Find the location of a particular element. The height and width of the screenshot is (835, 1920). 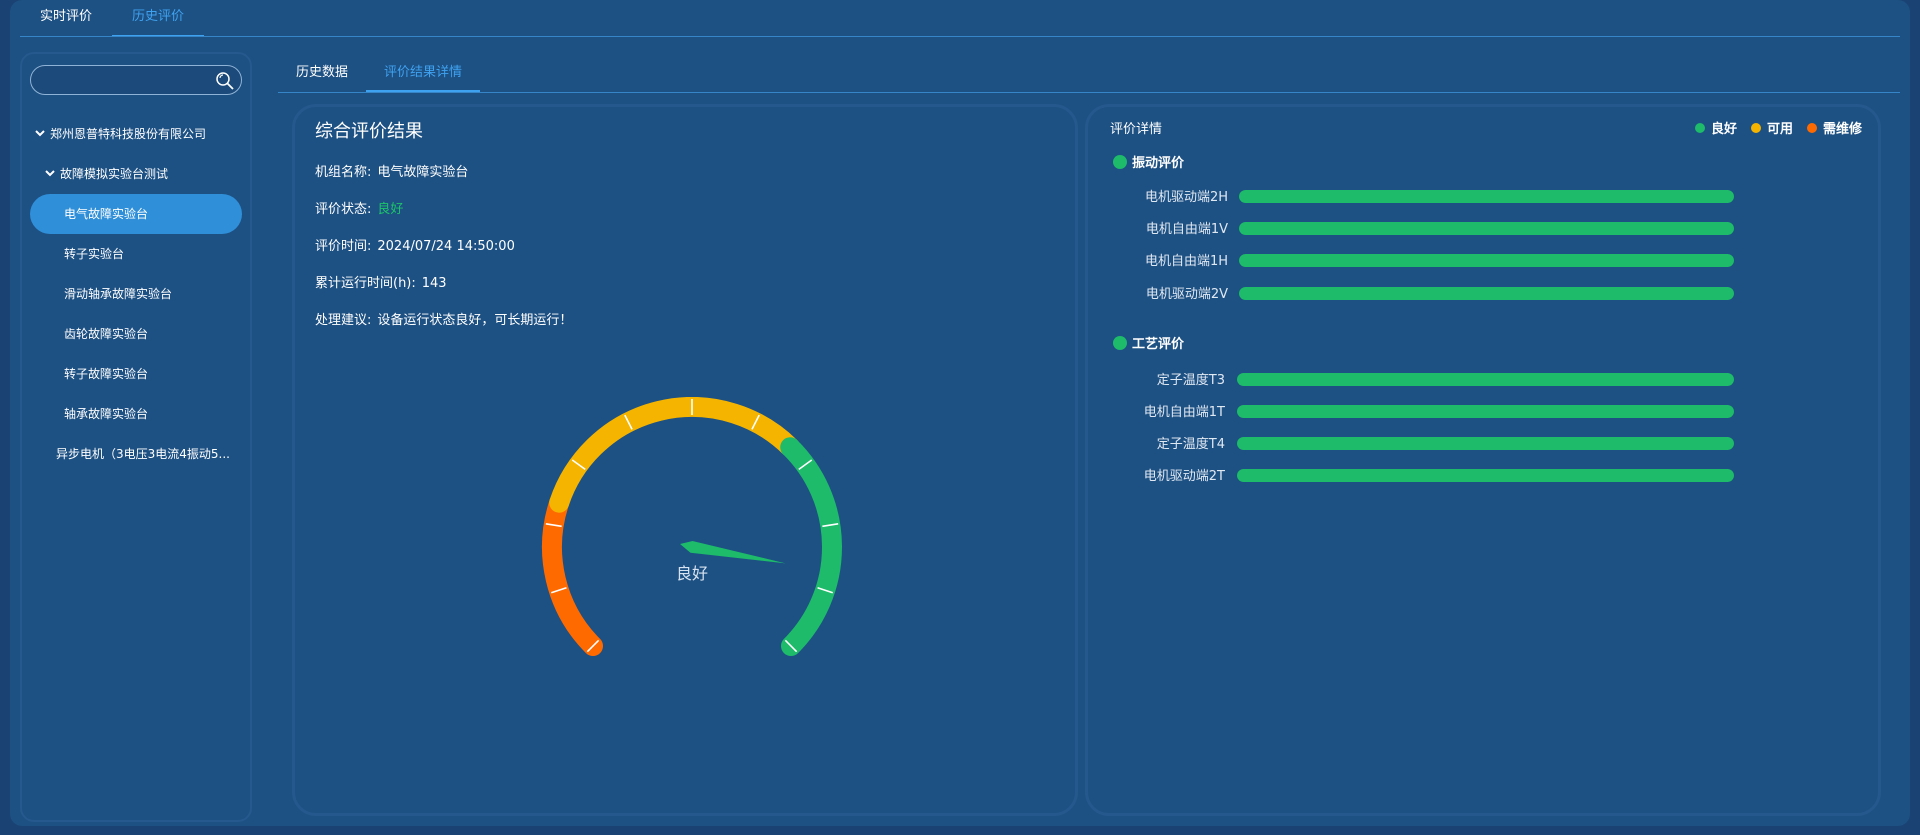

legend-label: 需维修 is located at coordinates (1842, 129).